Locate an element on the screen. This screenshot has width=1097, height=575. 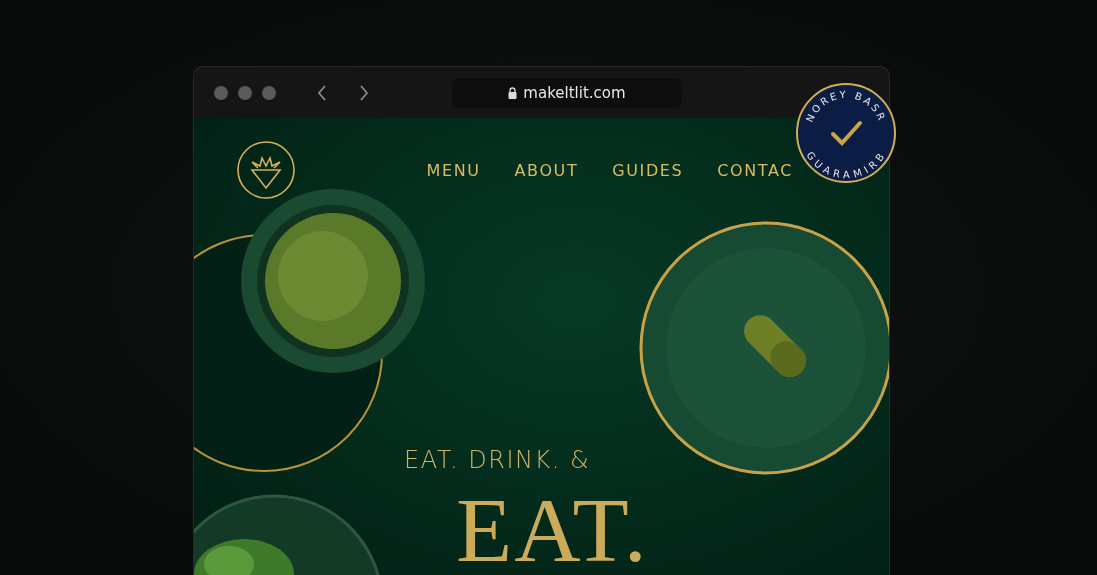
url-text: makeltlit.com is located at coordinates (574, 92).